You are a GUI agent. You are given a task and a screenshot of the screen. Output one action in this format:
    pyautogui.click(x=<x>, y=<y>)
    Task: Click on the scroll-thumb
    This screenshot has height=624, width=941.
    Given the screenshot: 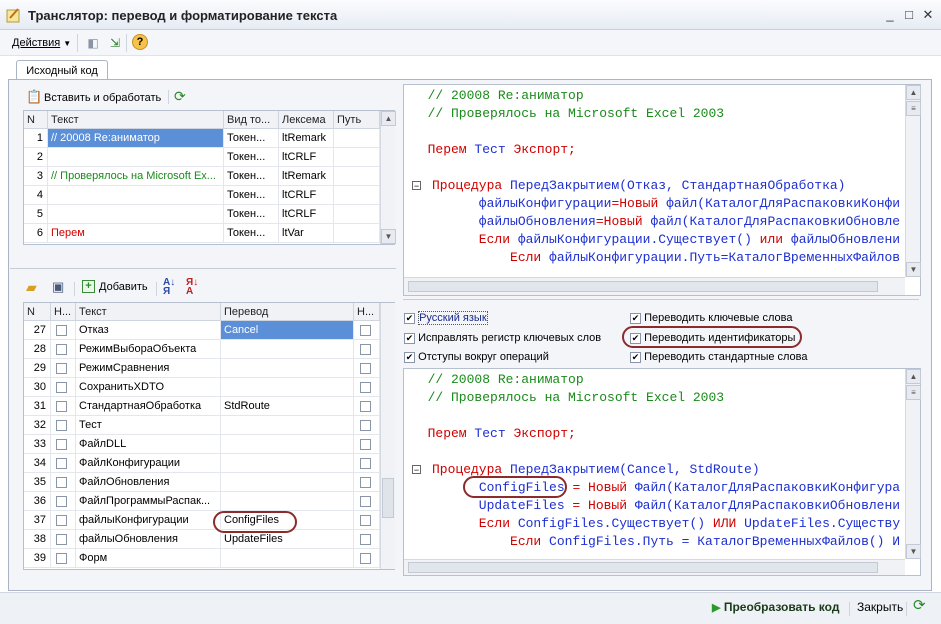 What is the action you would take?
    pyautogui.click(x=388, y=498)
    